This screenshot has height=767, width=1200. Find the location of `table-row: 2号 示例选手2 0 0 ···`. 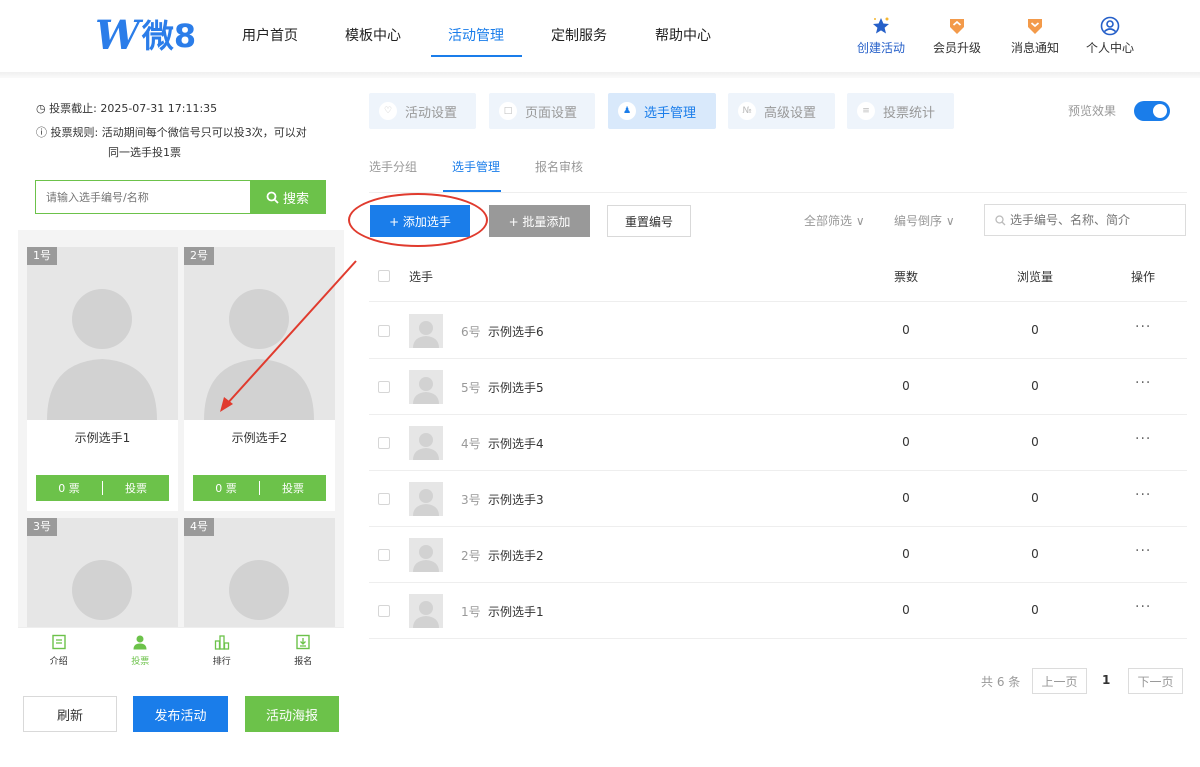

table-row: 2号 示例选手2 0 0 ··· is located at coordinates (778, 555).